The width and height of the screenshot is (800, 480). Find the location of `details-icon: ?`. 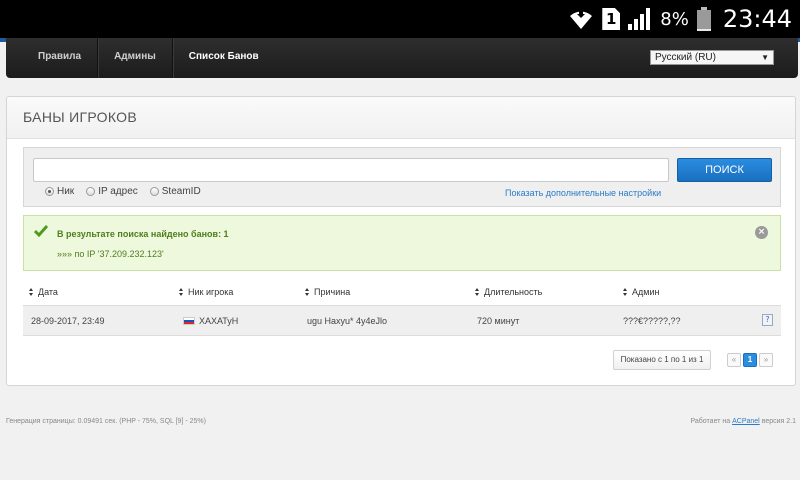

details-icon: ? is located at coordinates (767, 320).